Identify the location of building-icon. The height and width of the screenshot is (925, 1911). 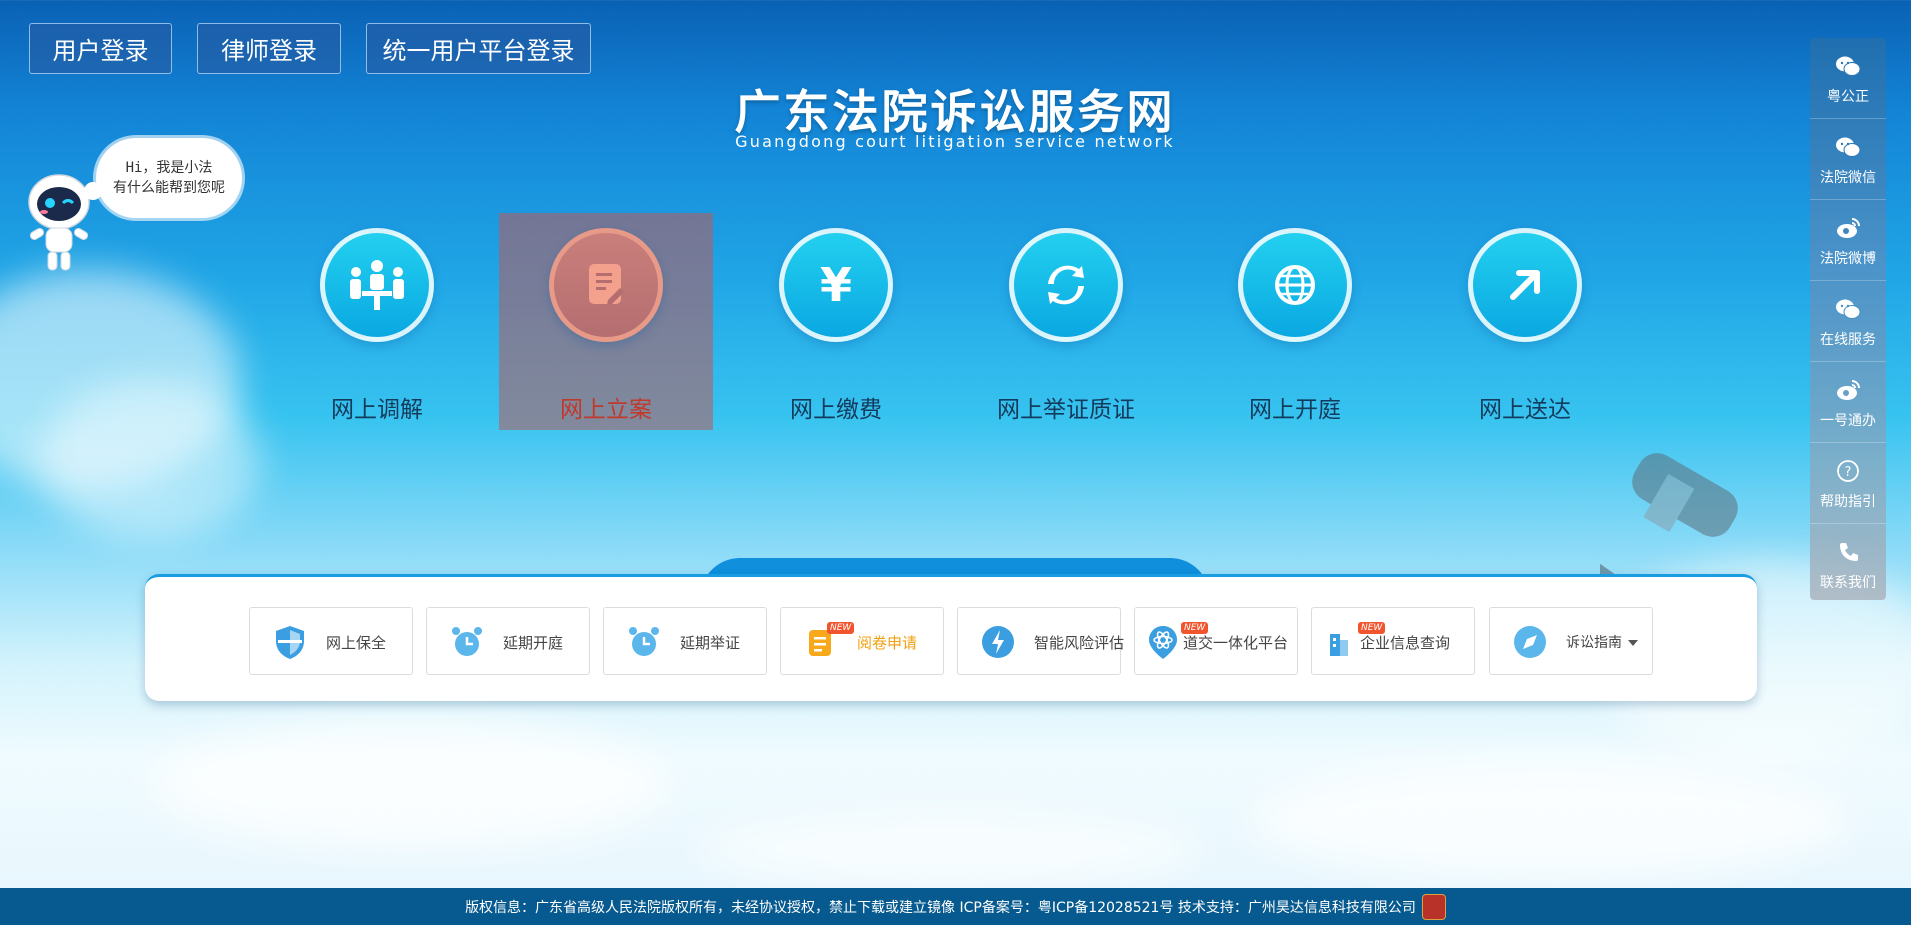
(1339, 645).